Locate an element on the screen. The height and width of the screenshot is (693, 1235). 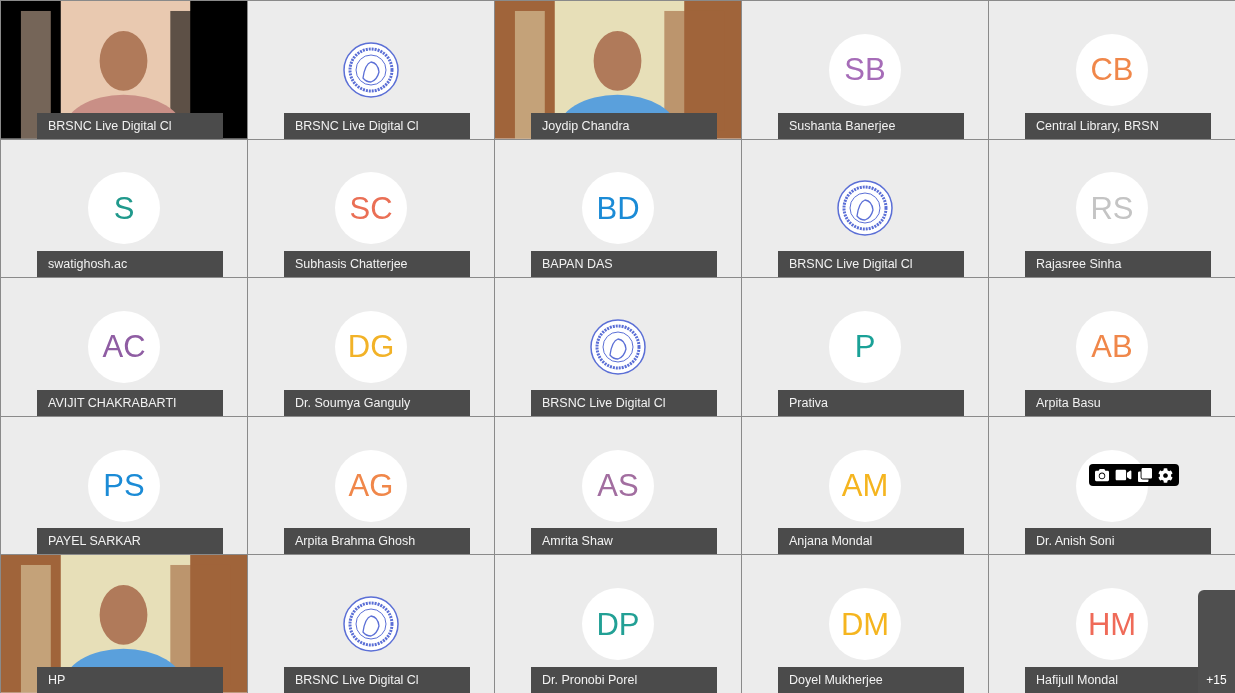
initials: AS is located at coordinates (618, 486).